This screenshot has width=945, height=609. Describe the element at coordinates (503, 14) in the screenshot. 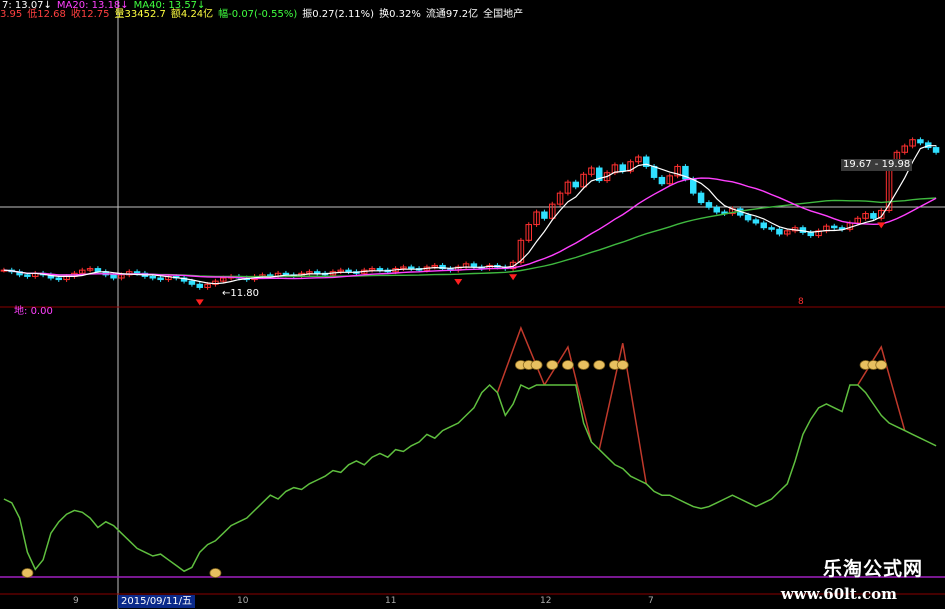

I see `header-field: 全国地产` at that location.